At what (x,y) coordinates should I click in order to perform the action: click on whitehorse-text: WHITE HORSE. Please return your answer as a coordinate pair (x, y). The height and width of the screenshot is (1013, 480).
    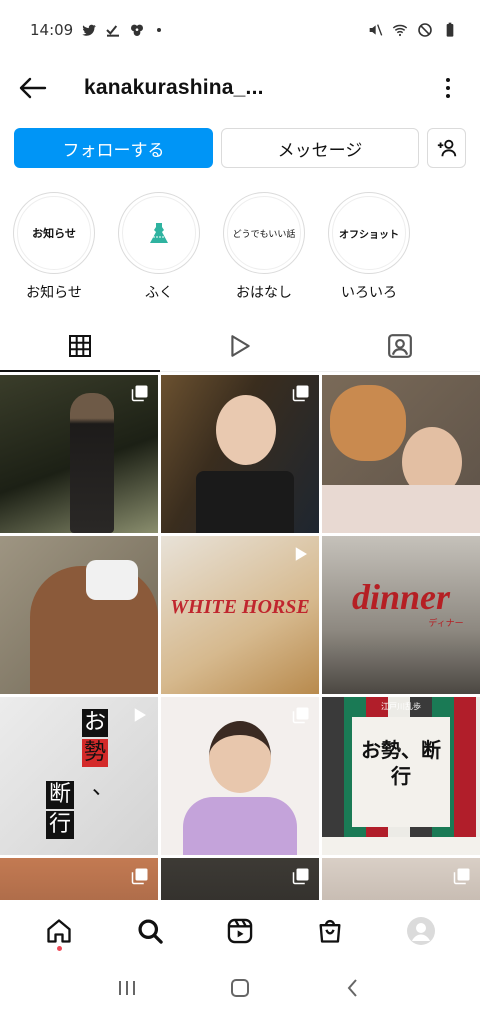
    Looking at the image, I should click on (240, 607).